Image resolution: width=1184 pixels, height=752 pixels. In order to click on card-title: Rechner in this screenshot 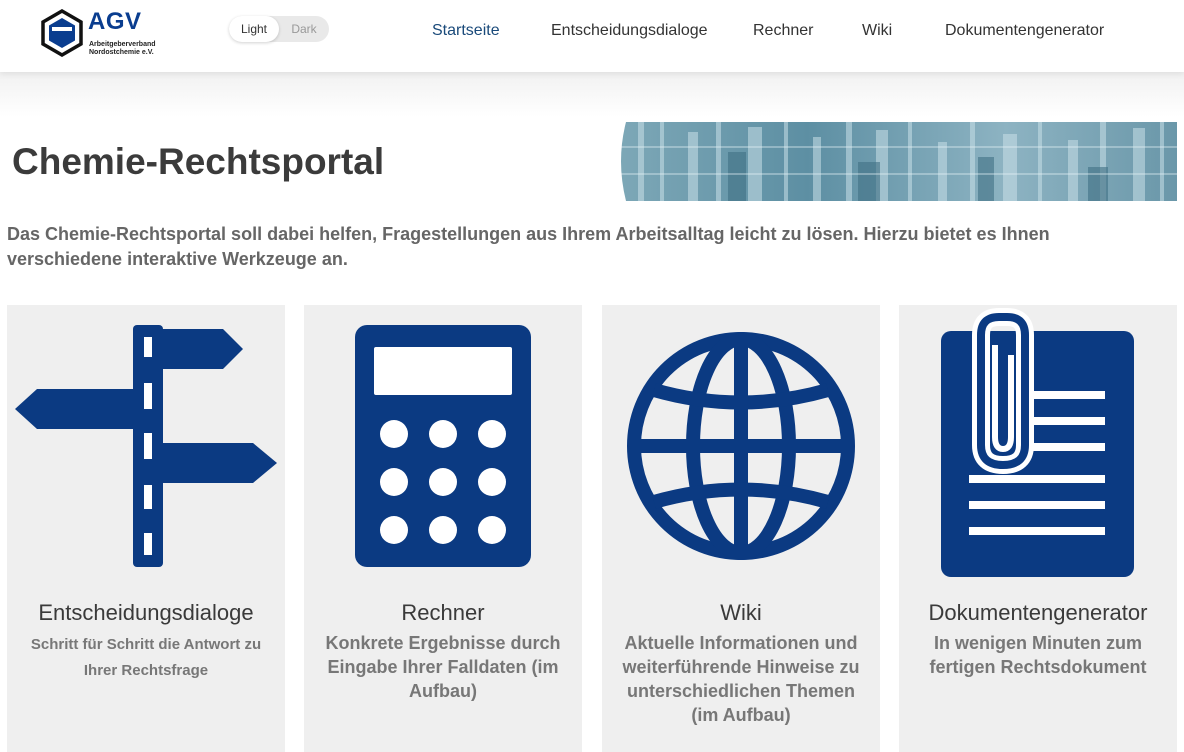, I will do `click(443, 612)`.